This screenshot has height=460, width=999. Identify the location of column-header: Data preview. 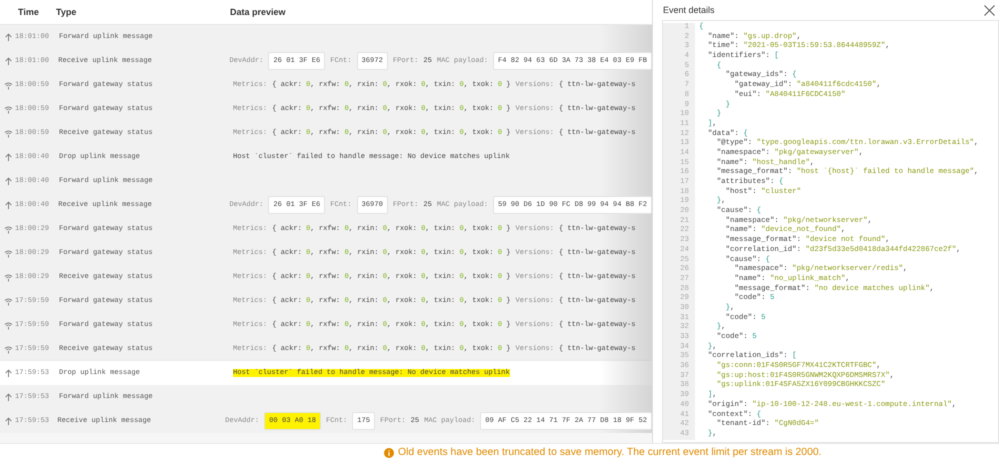
(258, 12).